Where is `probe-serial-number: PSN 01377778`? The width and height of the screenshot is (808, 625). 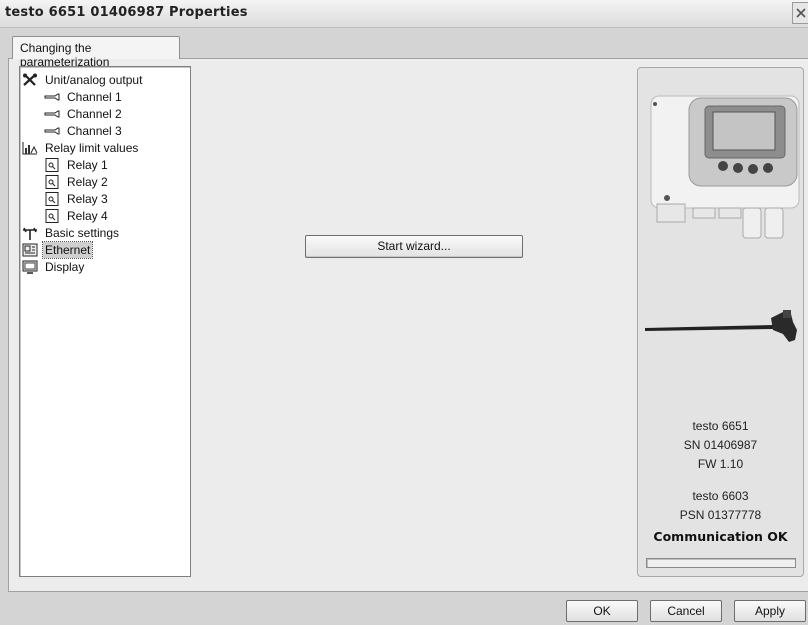
probe-serial-number: PSN 01377778 is located at coordinates (720, 515).